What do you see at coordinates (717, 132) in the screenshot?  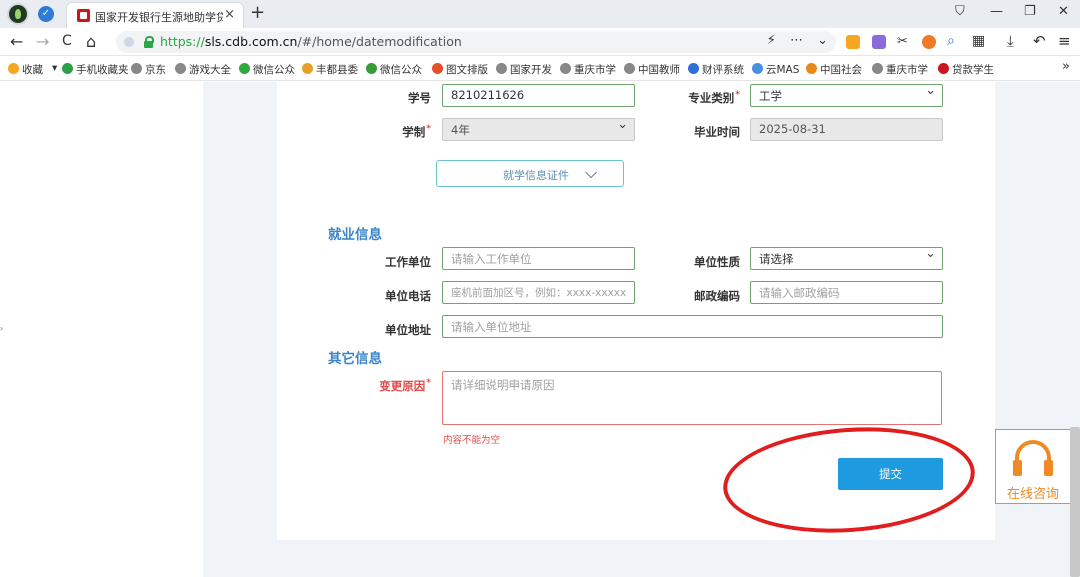 I see `graduation-label: 毕业时间` at bounding box center [717, 132].